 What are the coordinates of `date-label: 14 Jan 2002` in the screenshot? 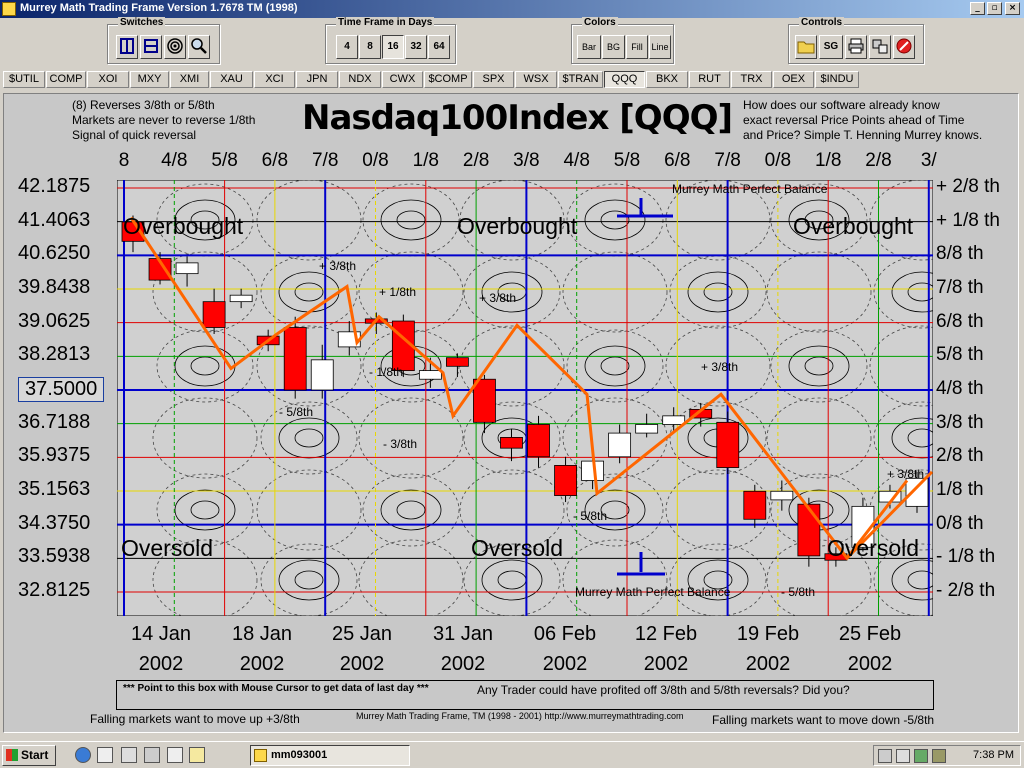 It's located at (161, 649).